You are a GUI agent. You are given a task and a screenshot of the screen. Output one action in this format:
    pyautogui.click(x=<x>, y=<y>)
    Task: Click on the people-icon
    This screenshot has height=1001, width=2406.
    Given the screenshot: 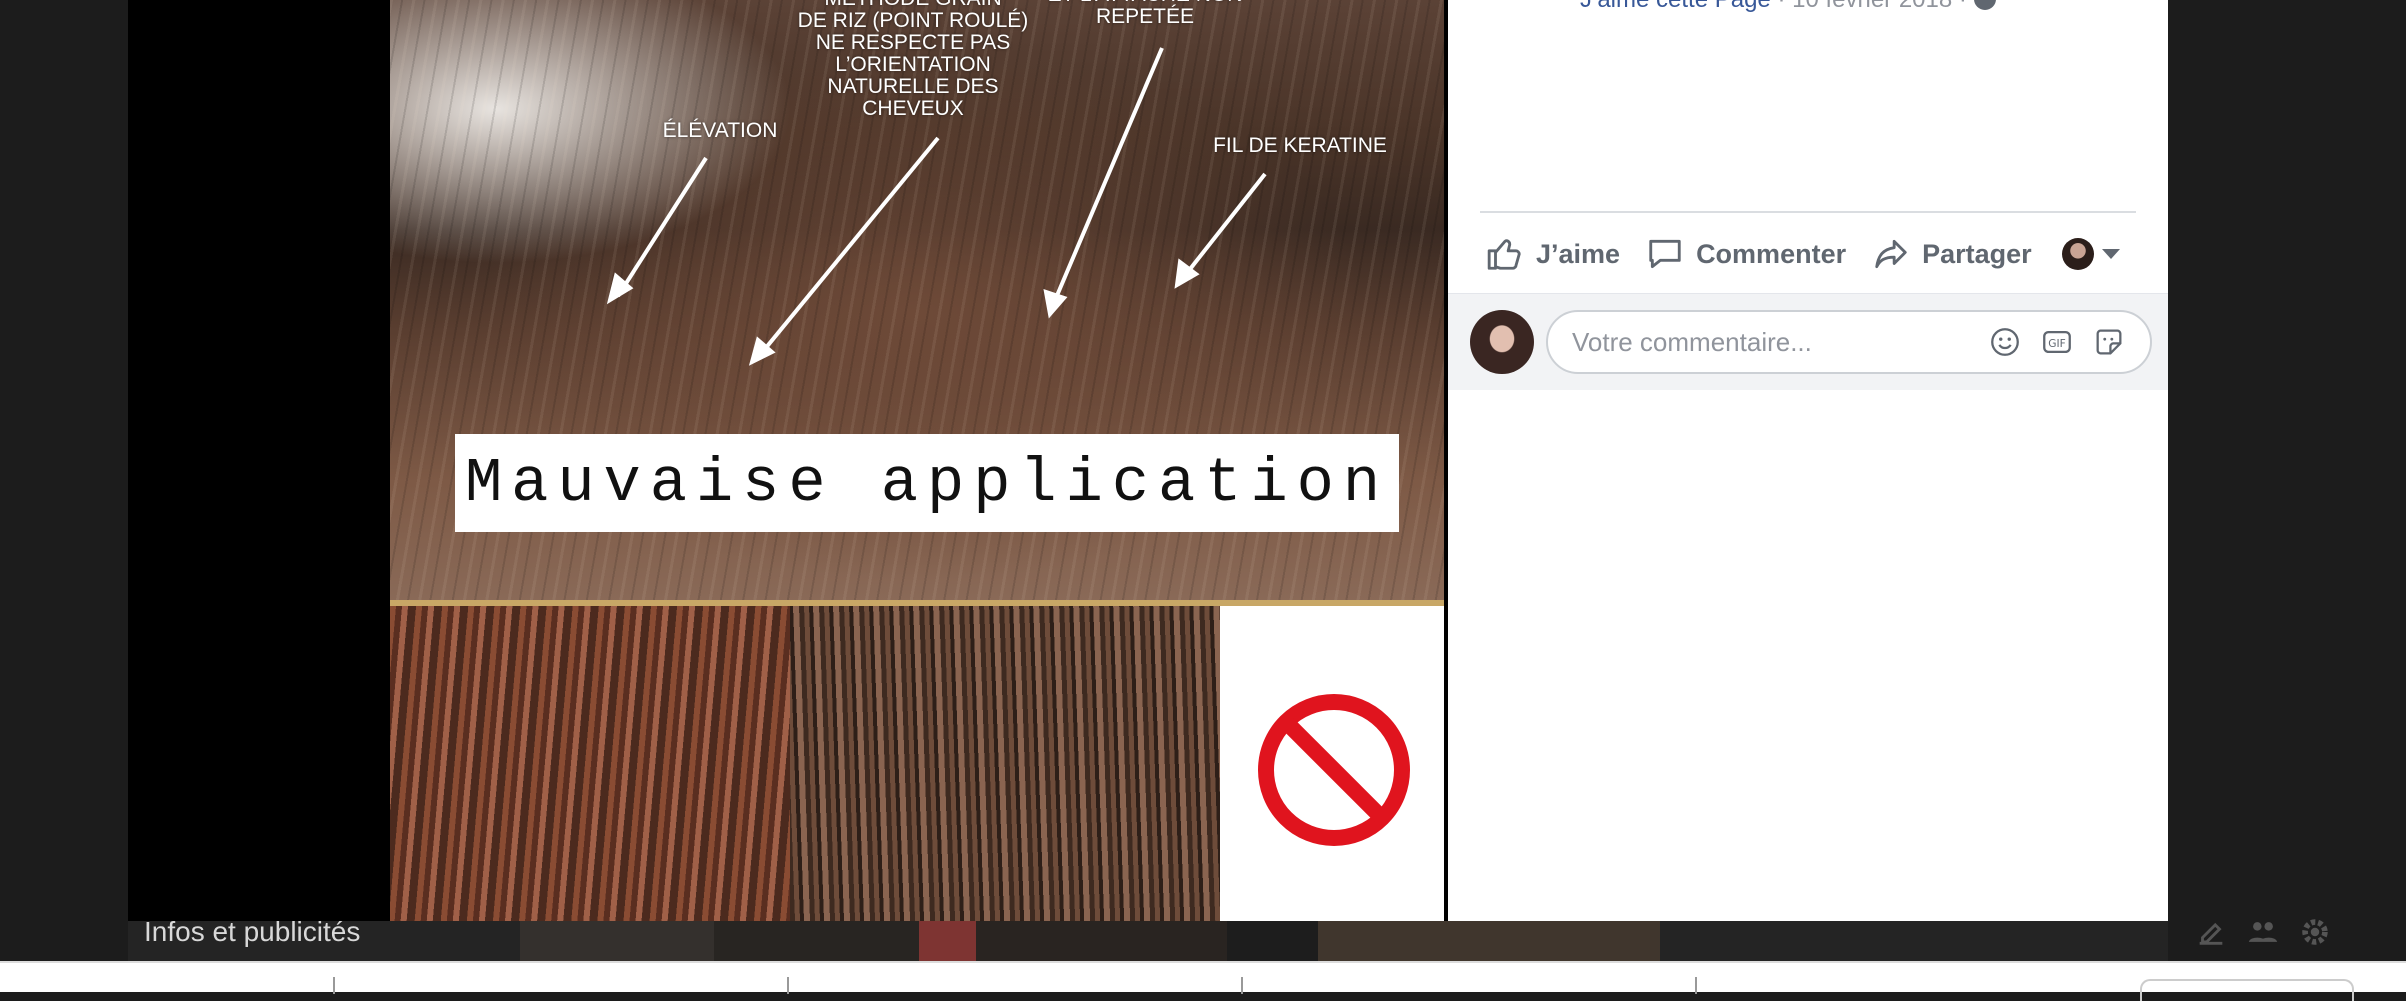 What is the action you would take?
    pyautogui.click(x=2263, y=932)
    